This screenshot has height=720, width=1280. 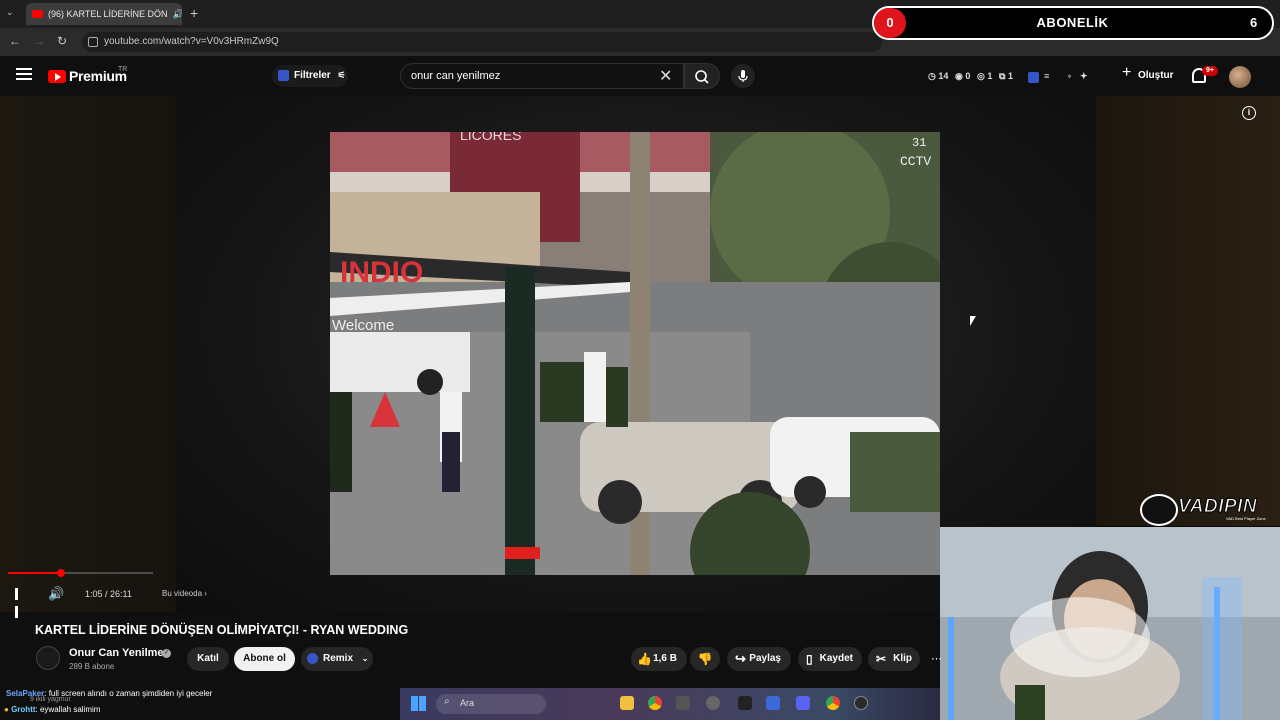 What do you see at coordinates (1210, 71) in the screenshot?
I see `notification-badge: 9+` at bounding box center [1210, 71].